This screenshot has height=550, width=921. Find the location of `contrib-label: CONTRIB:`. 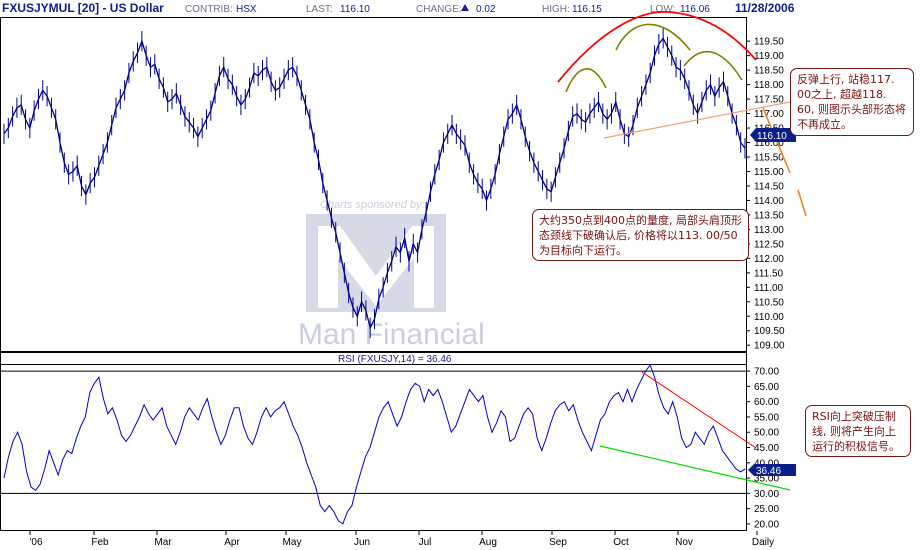

contrib-label: CONTRIB: is located at coordinates (209, 9).